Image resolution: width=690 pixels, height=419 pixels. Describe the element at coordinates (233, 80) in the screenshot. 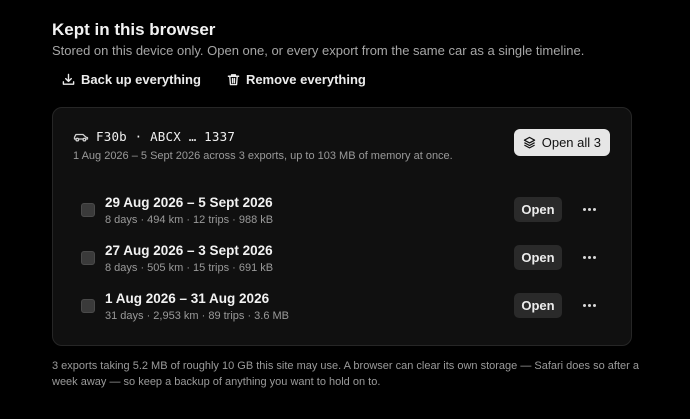

I see `trash-icon` at that location.